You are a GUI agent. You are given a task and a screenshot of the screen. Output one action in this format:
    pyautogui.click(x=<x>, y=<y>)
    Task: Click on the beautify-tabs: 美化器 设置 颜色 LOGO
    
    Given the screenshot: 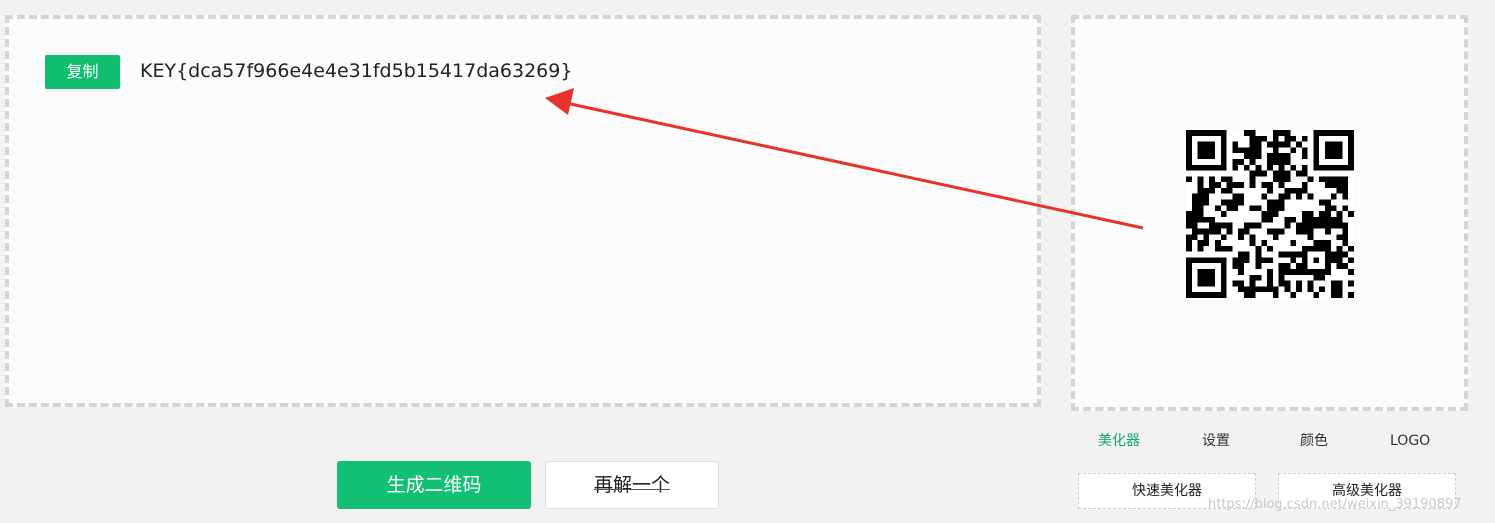 What is the action you would take?
    pyautogui.click(x=1269, y=441)
    